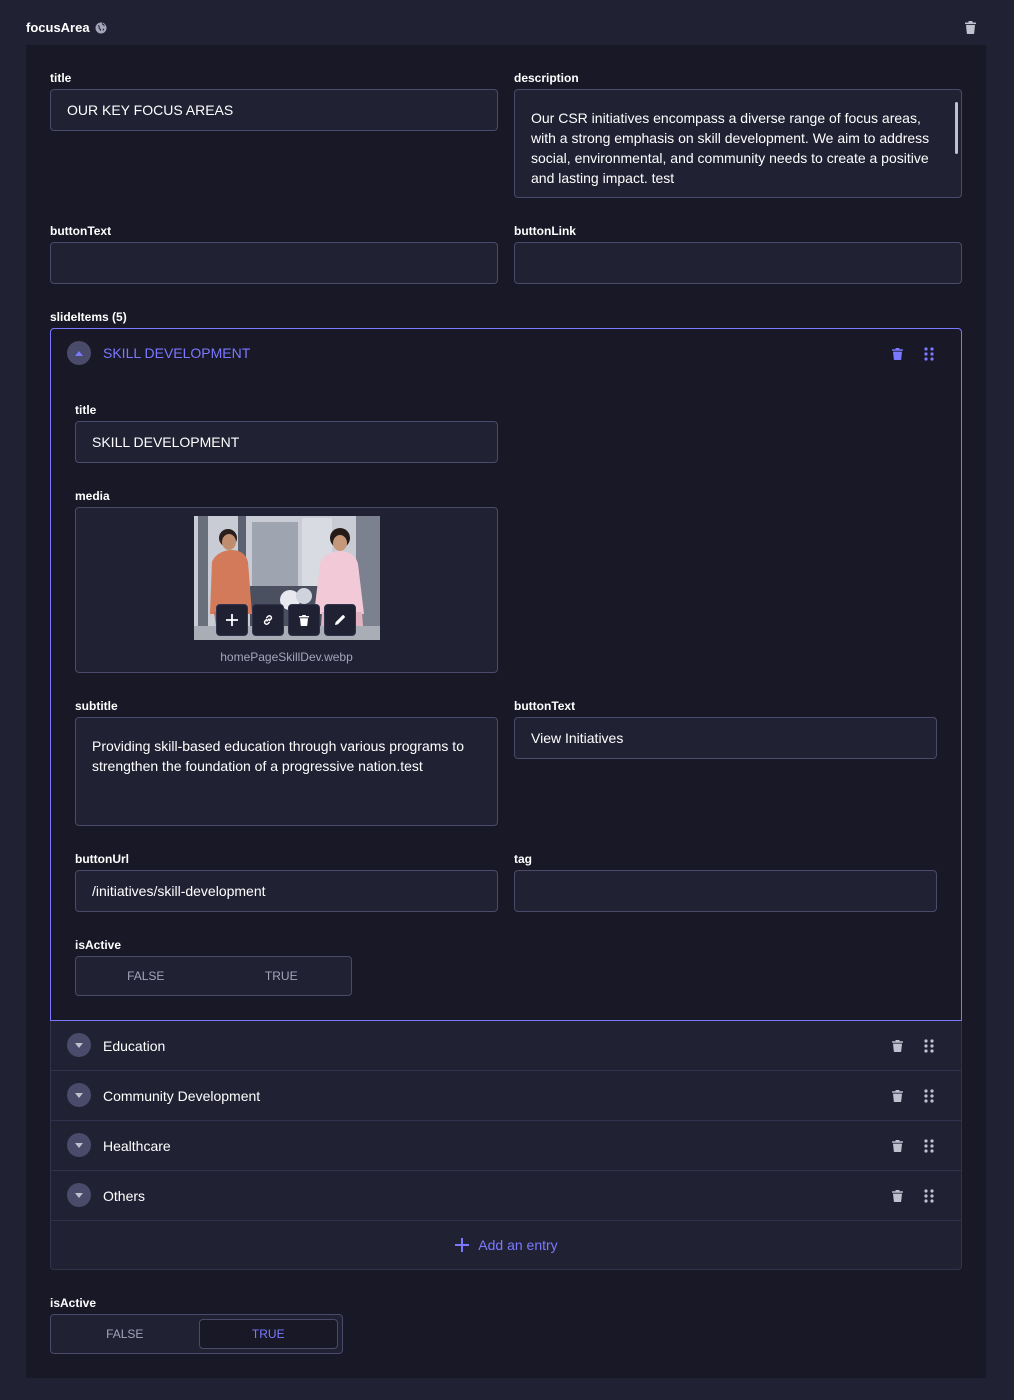 The width and height of the screenshot is (1014, 1400). Describe the element at coordinates (146, 976) in the screenshot. I see `item-is-active-false: FALSE` at that location.